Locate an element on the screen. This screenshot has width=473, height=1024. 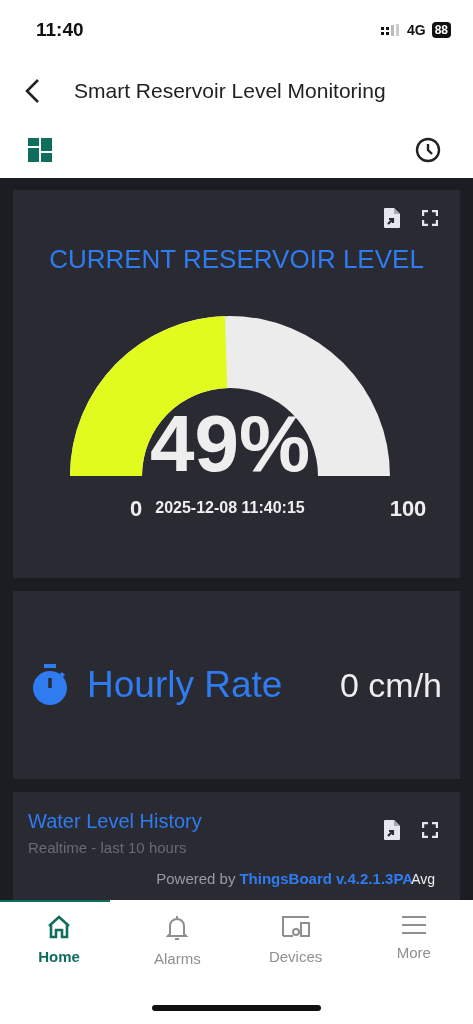
gauge-min-label: 0 is located at coordinates (136, 508).